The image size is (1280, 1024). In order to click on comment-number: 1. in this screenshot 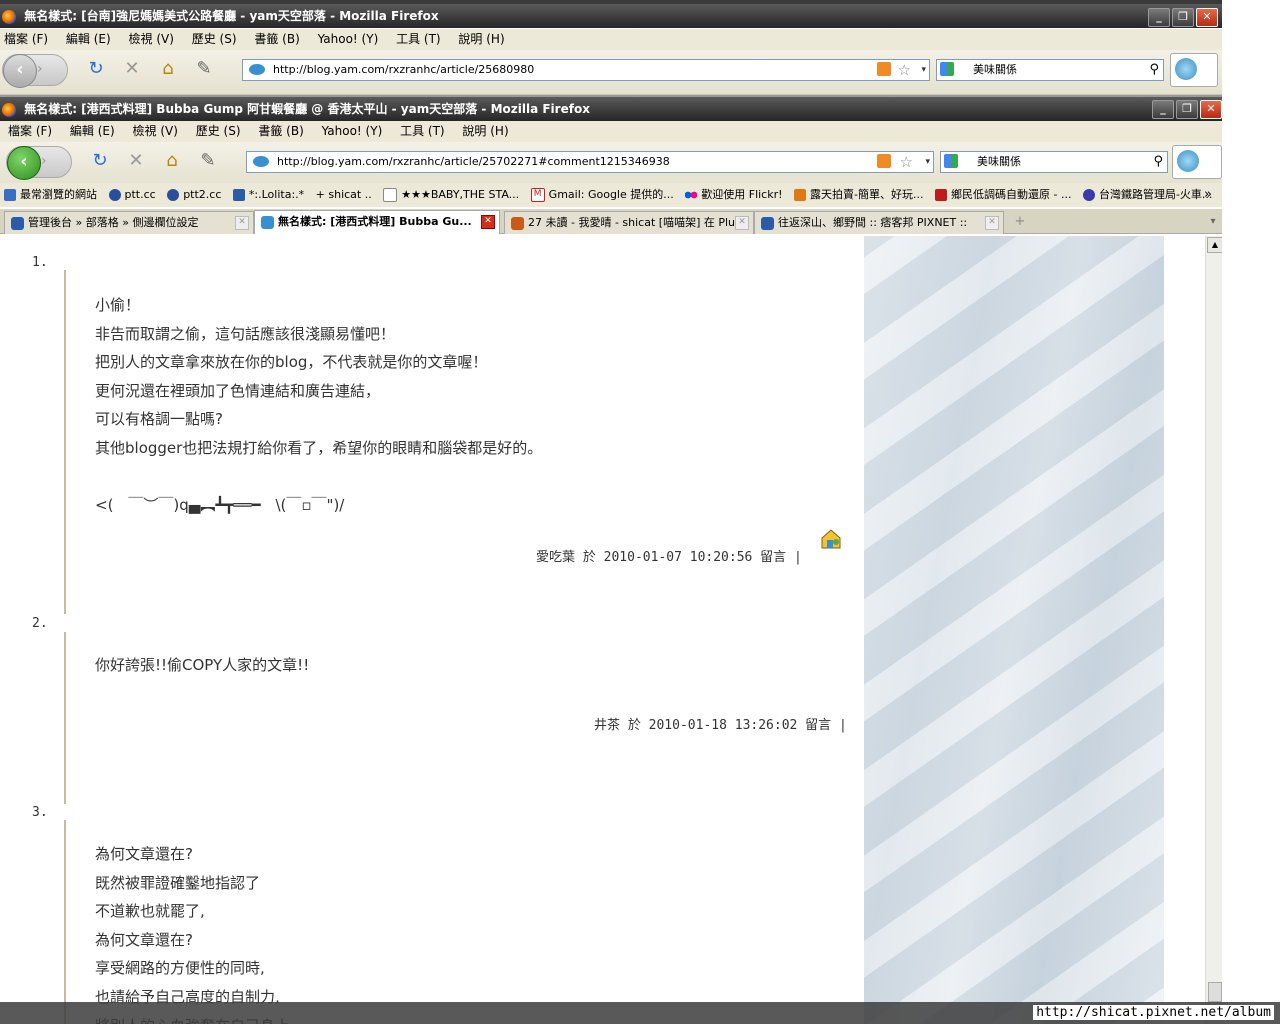, I will do `click(40, 262)`.